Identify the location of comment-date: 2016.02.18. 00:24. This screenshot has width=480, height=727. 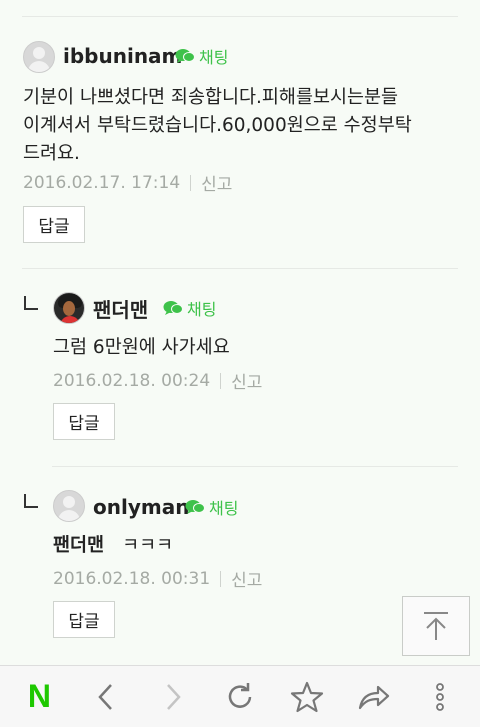
(132, 380).